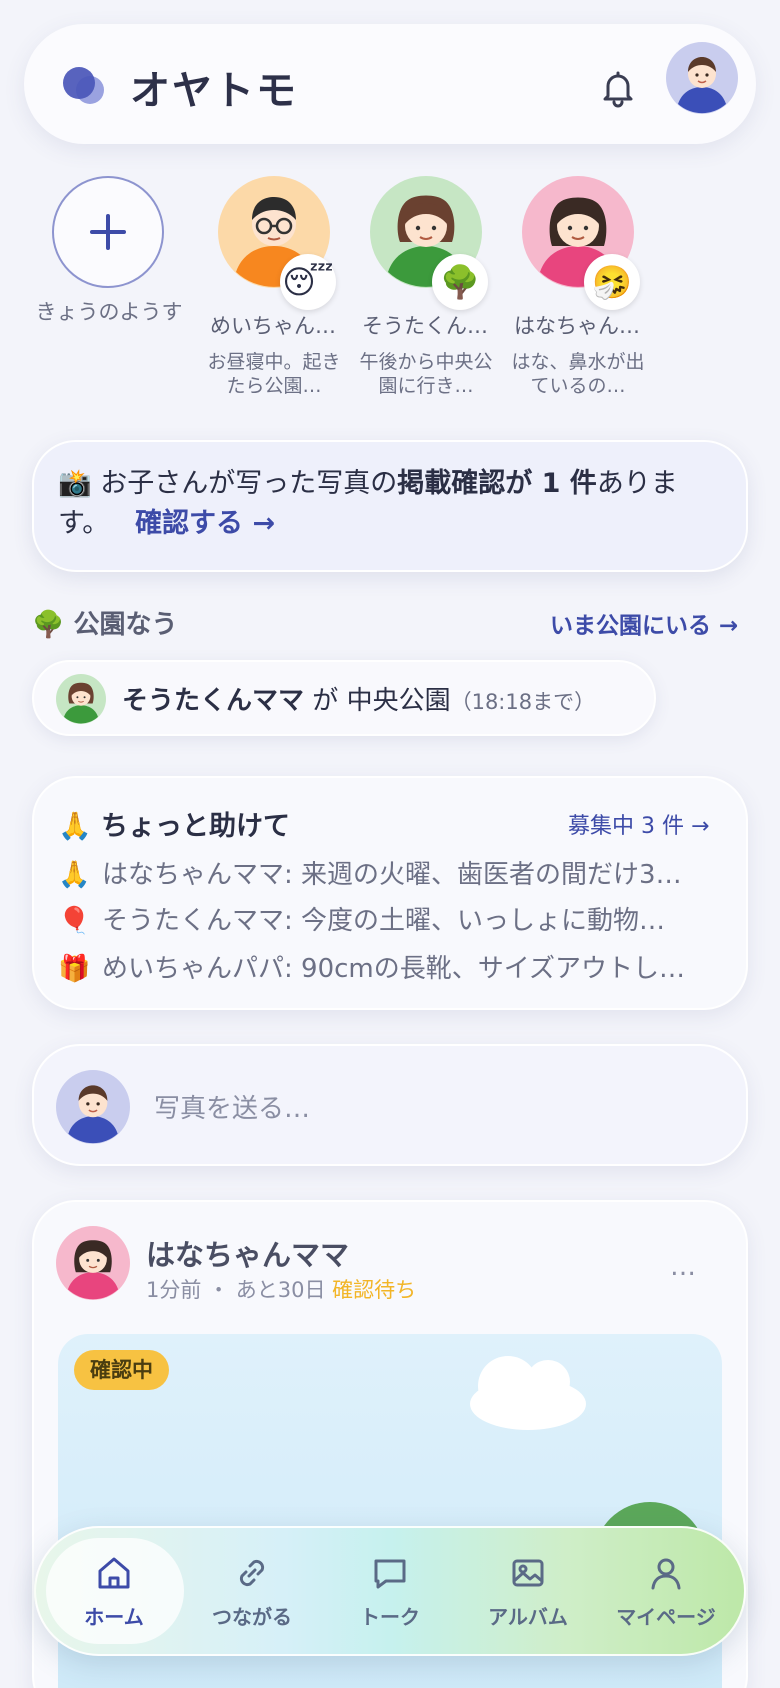 The height and width of the screenshot is (1688, 780). I want to click on chat-icon, so click(390, 1573).